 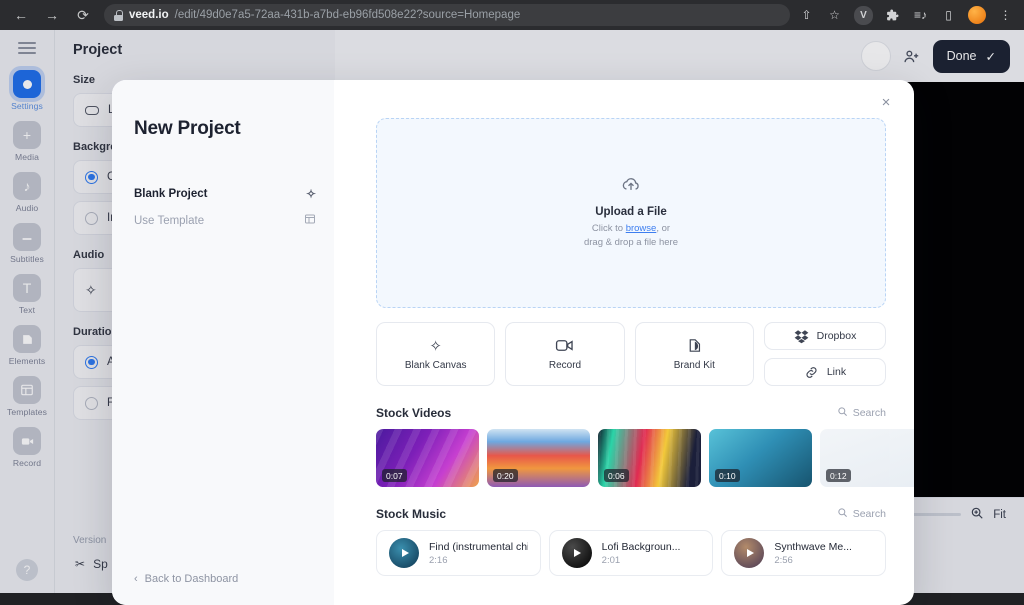 What do you see at coordinates (834, 15) in the screenshot?
I see `bookmark-star-icon: ☆` at bounding box center [834, 15].